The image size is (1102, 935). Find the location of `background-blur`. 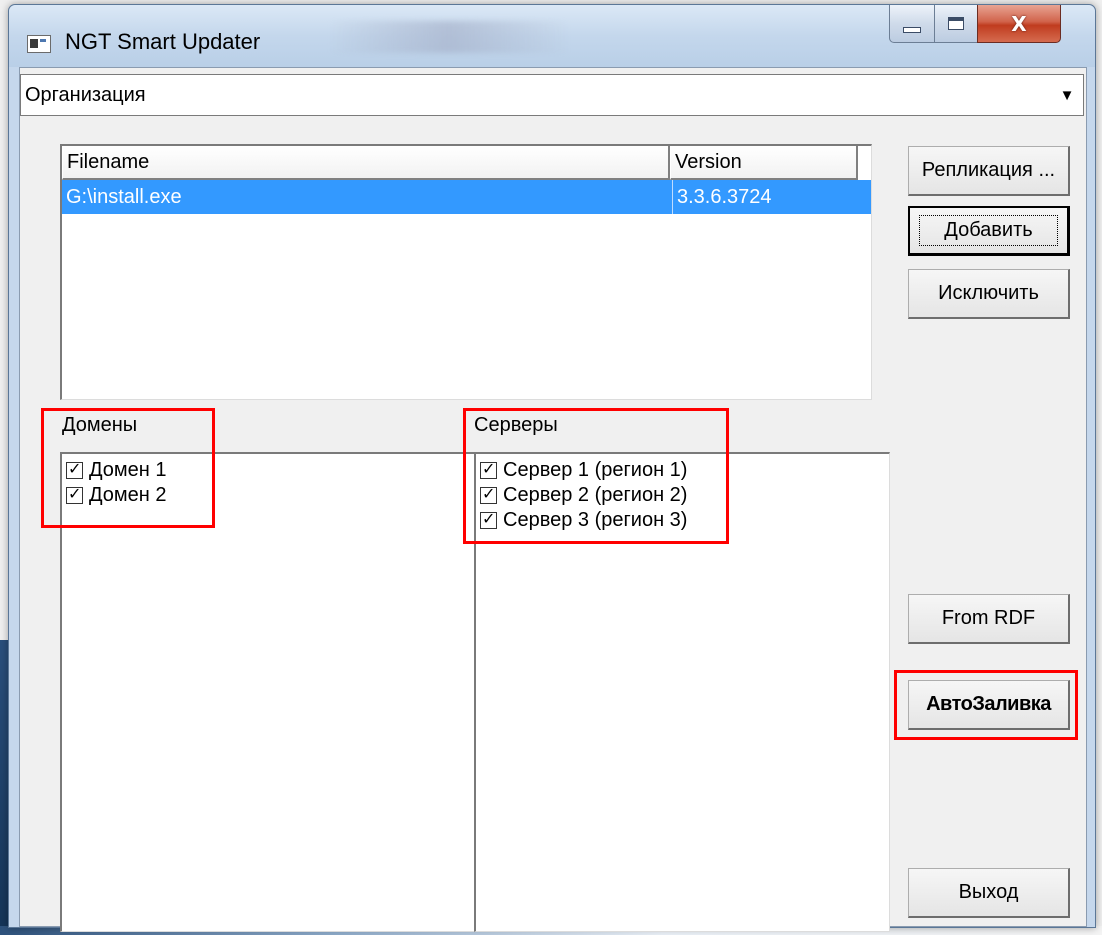

background-blur is located at coordinates (449, 37).